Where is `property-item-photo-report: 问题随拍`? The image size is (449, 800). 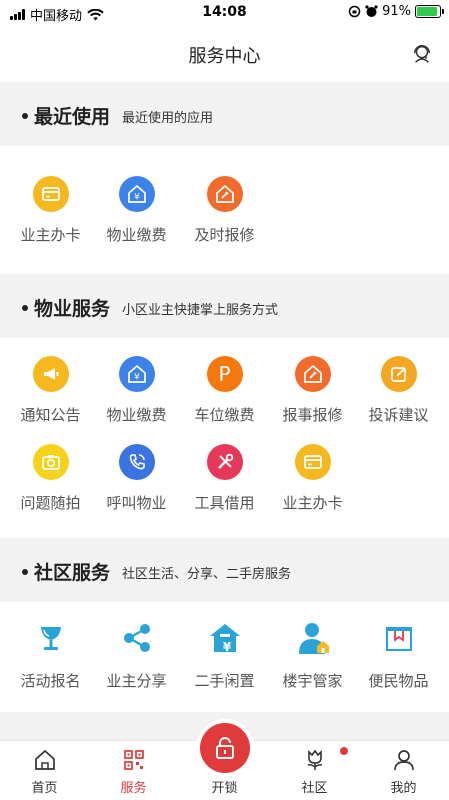 property-item-photo-report: 问题随拍 is located at coordinates (50, 478).